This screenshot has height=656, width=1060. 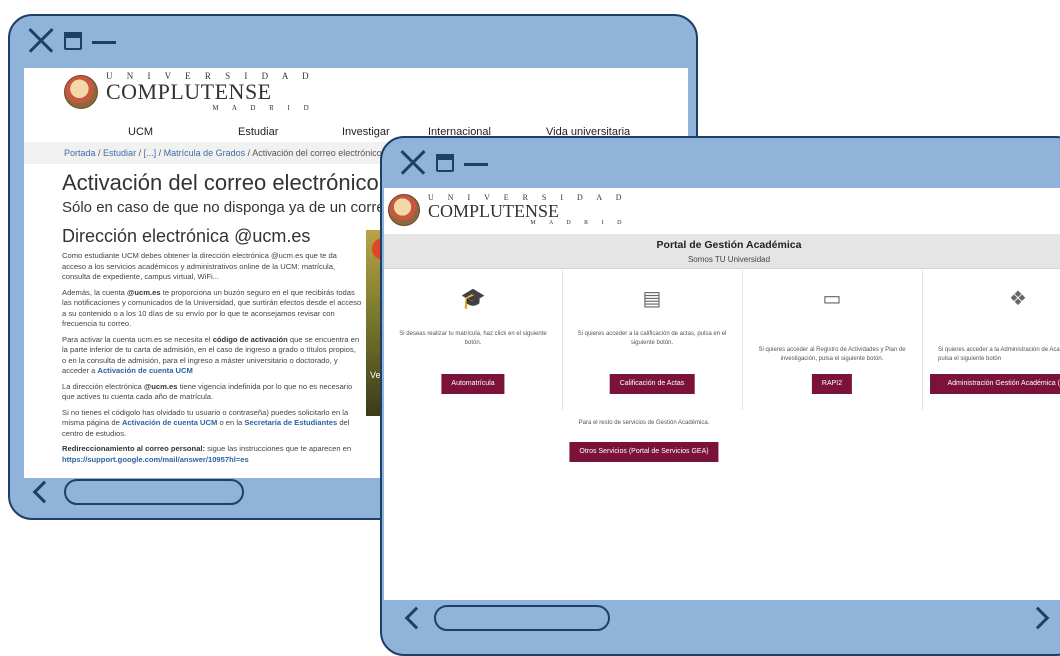 What do you see at coordinates (366, 132) in the screenshot?
I see `nav-item-investigar: Investigar` at bounding box center [366, 132].